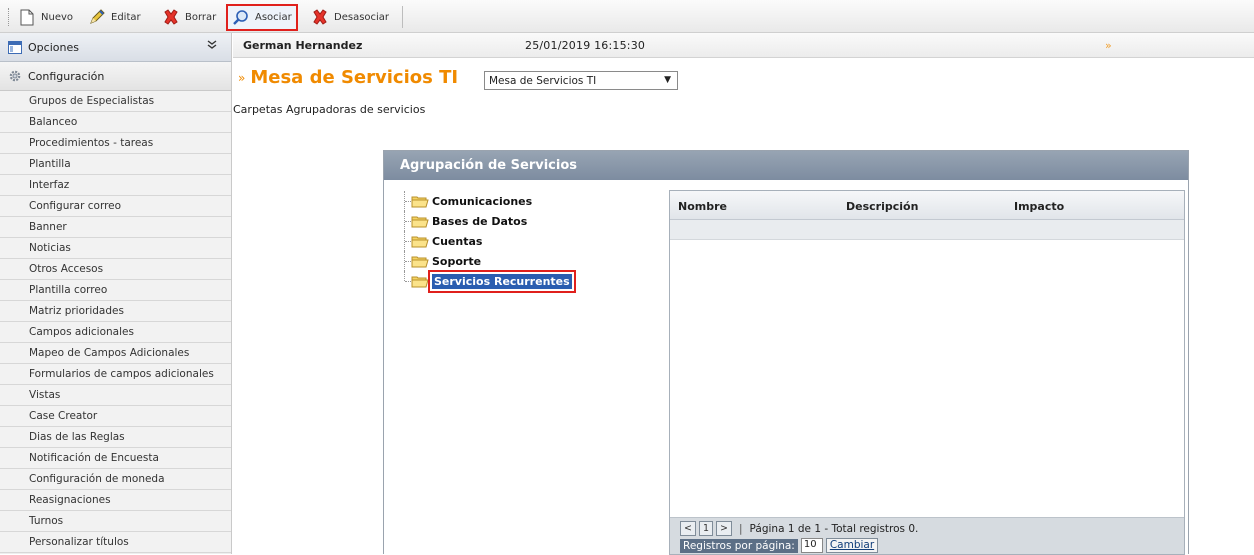  What do you see at coordinates (480, 221) in the screenshot?
I see `tree-node-label: Bases de Datos` at bounding box center [480, 221].